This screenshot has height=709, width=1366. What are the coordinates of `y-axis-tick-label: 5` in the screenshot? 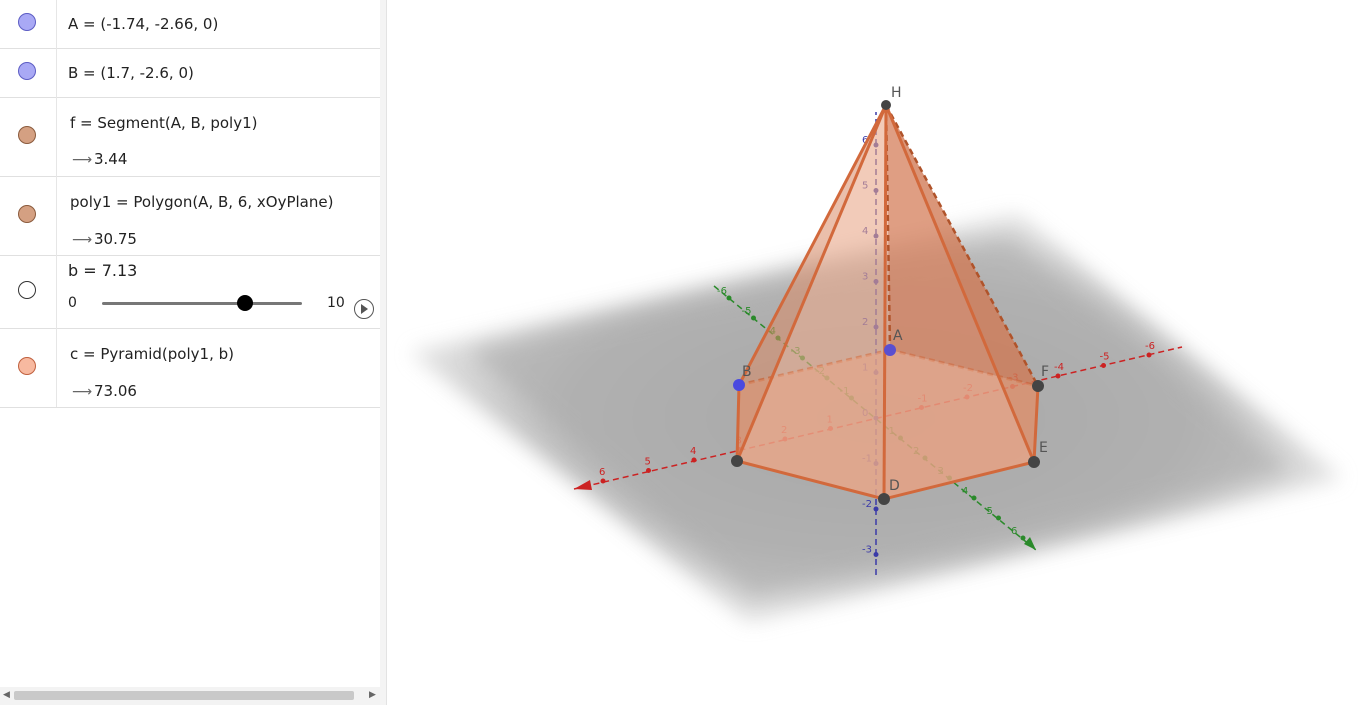 It's located at (990, 511).